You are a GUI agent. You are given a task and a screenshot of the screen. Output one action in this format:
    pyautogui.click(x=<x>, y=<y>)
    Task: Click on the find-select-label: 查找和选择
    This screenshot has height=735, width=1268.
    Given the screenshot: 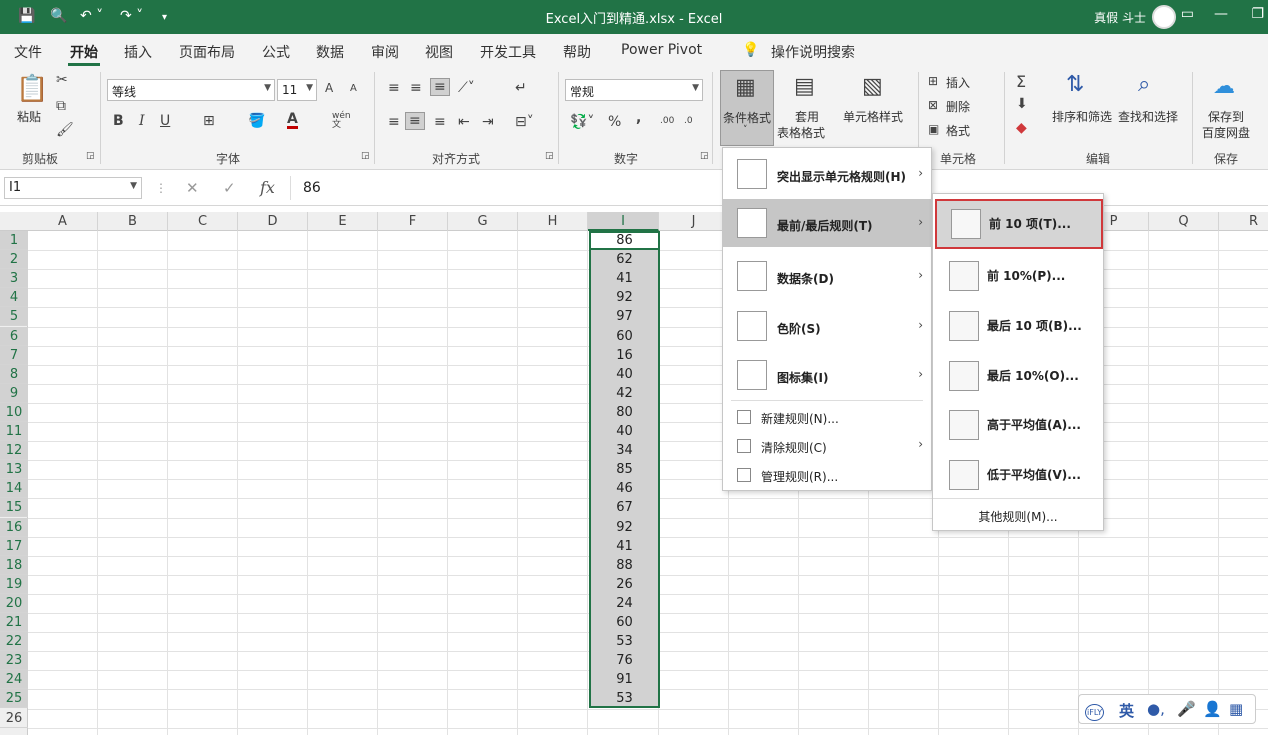 What is the action you would take?
    pyautogui.click(x=1148, y=116)
    